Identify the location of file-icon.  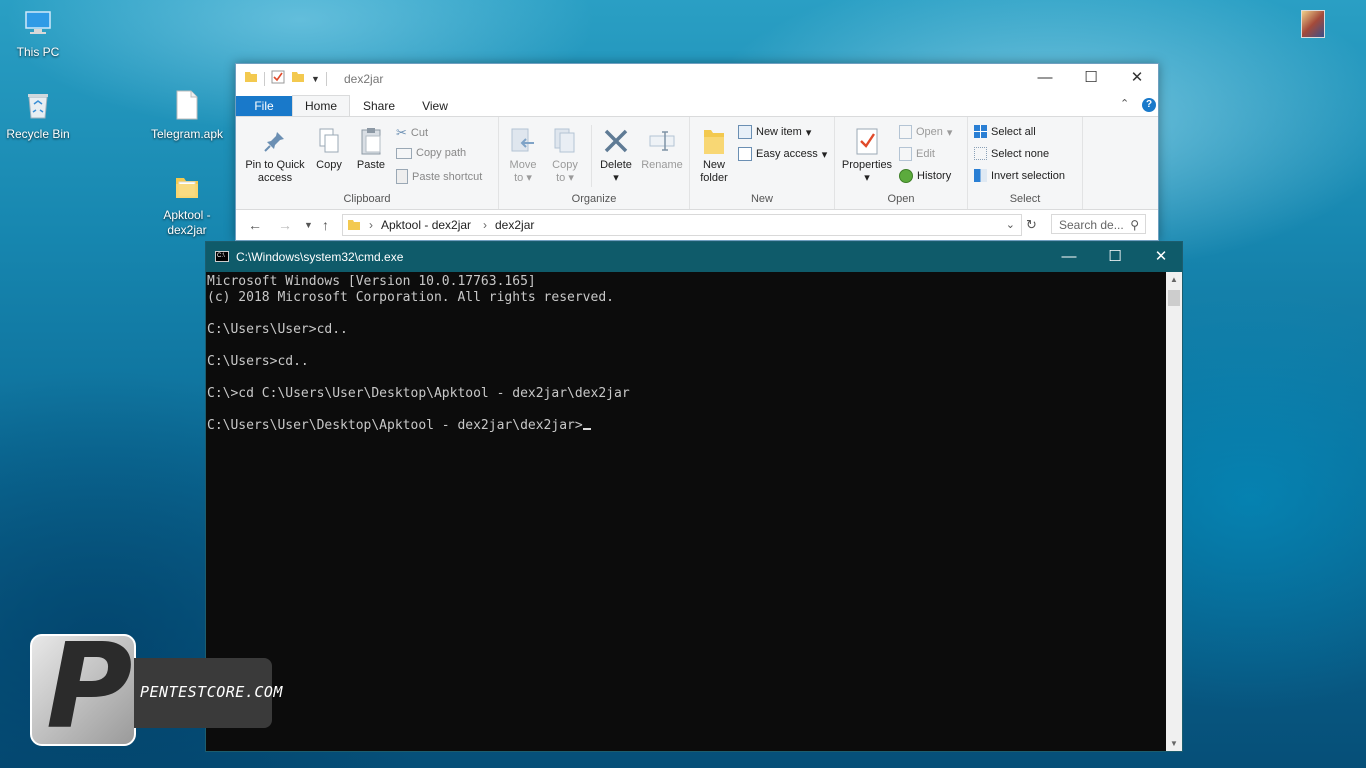
(187, 106).